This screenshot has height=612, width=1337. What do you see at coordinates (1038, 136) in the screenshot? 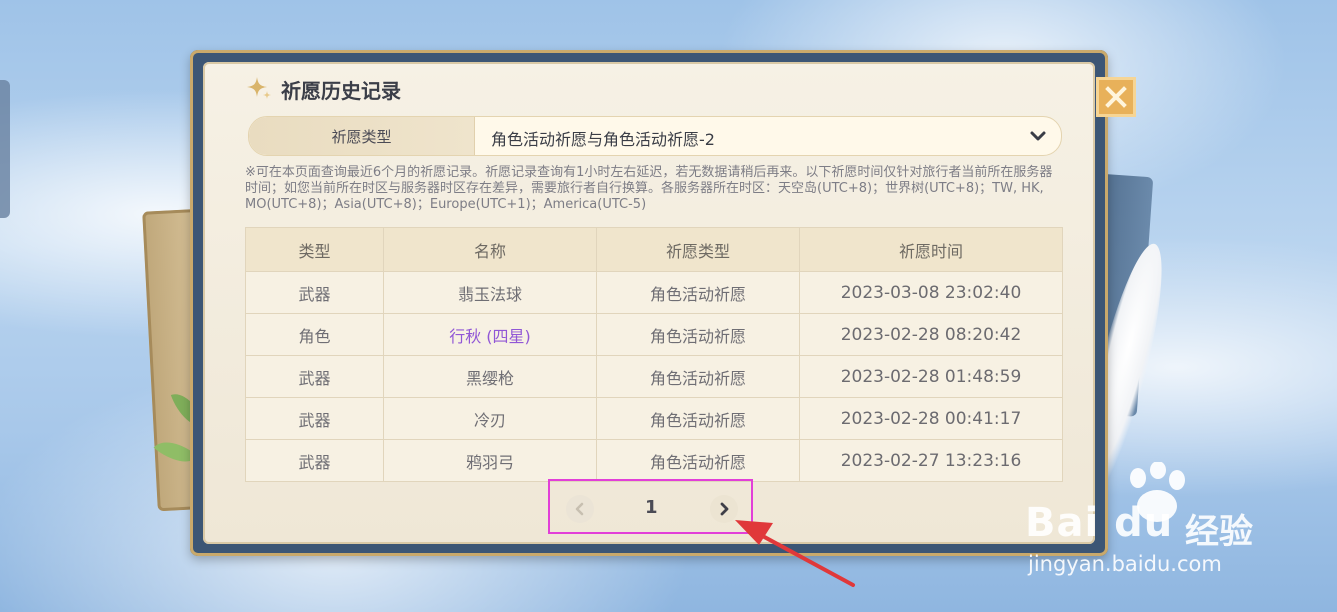
I see `chevron-down-icon` at bounding box center [1038, 136].